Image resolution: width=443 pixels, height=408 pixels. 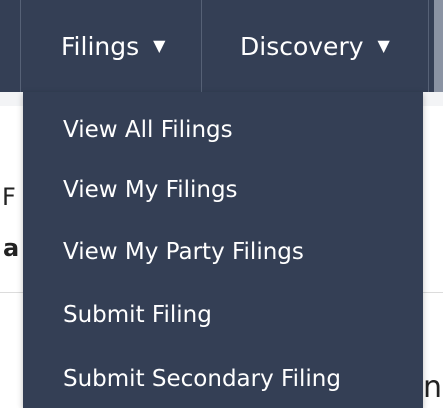 I want to click on nav-item-filings: Filings ▼, so click(x=113, y=46).